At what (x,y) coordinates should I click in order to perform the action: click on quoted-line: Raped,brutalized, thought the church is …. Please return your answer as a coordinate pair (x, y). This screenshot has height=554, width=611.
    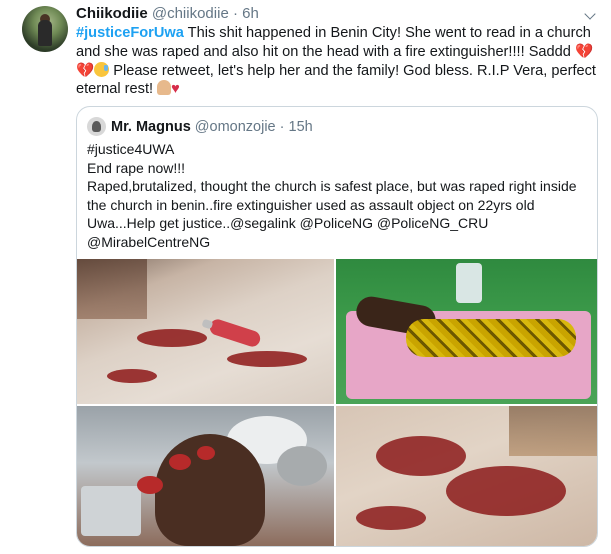
    Looking at the image, I should click on (332, 214).